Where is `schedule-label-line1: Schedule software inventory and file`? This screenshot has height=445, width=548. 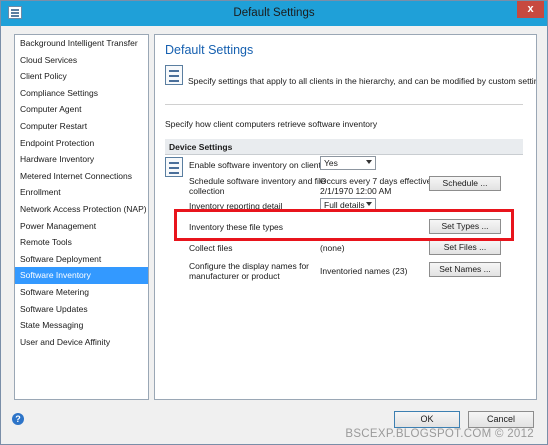 schedule-label-line1: Schedule software inventory and file is located at coordinates (257, 181).